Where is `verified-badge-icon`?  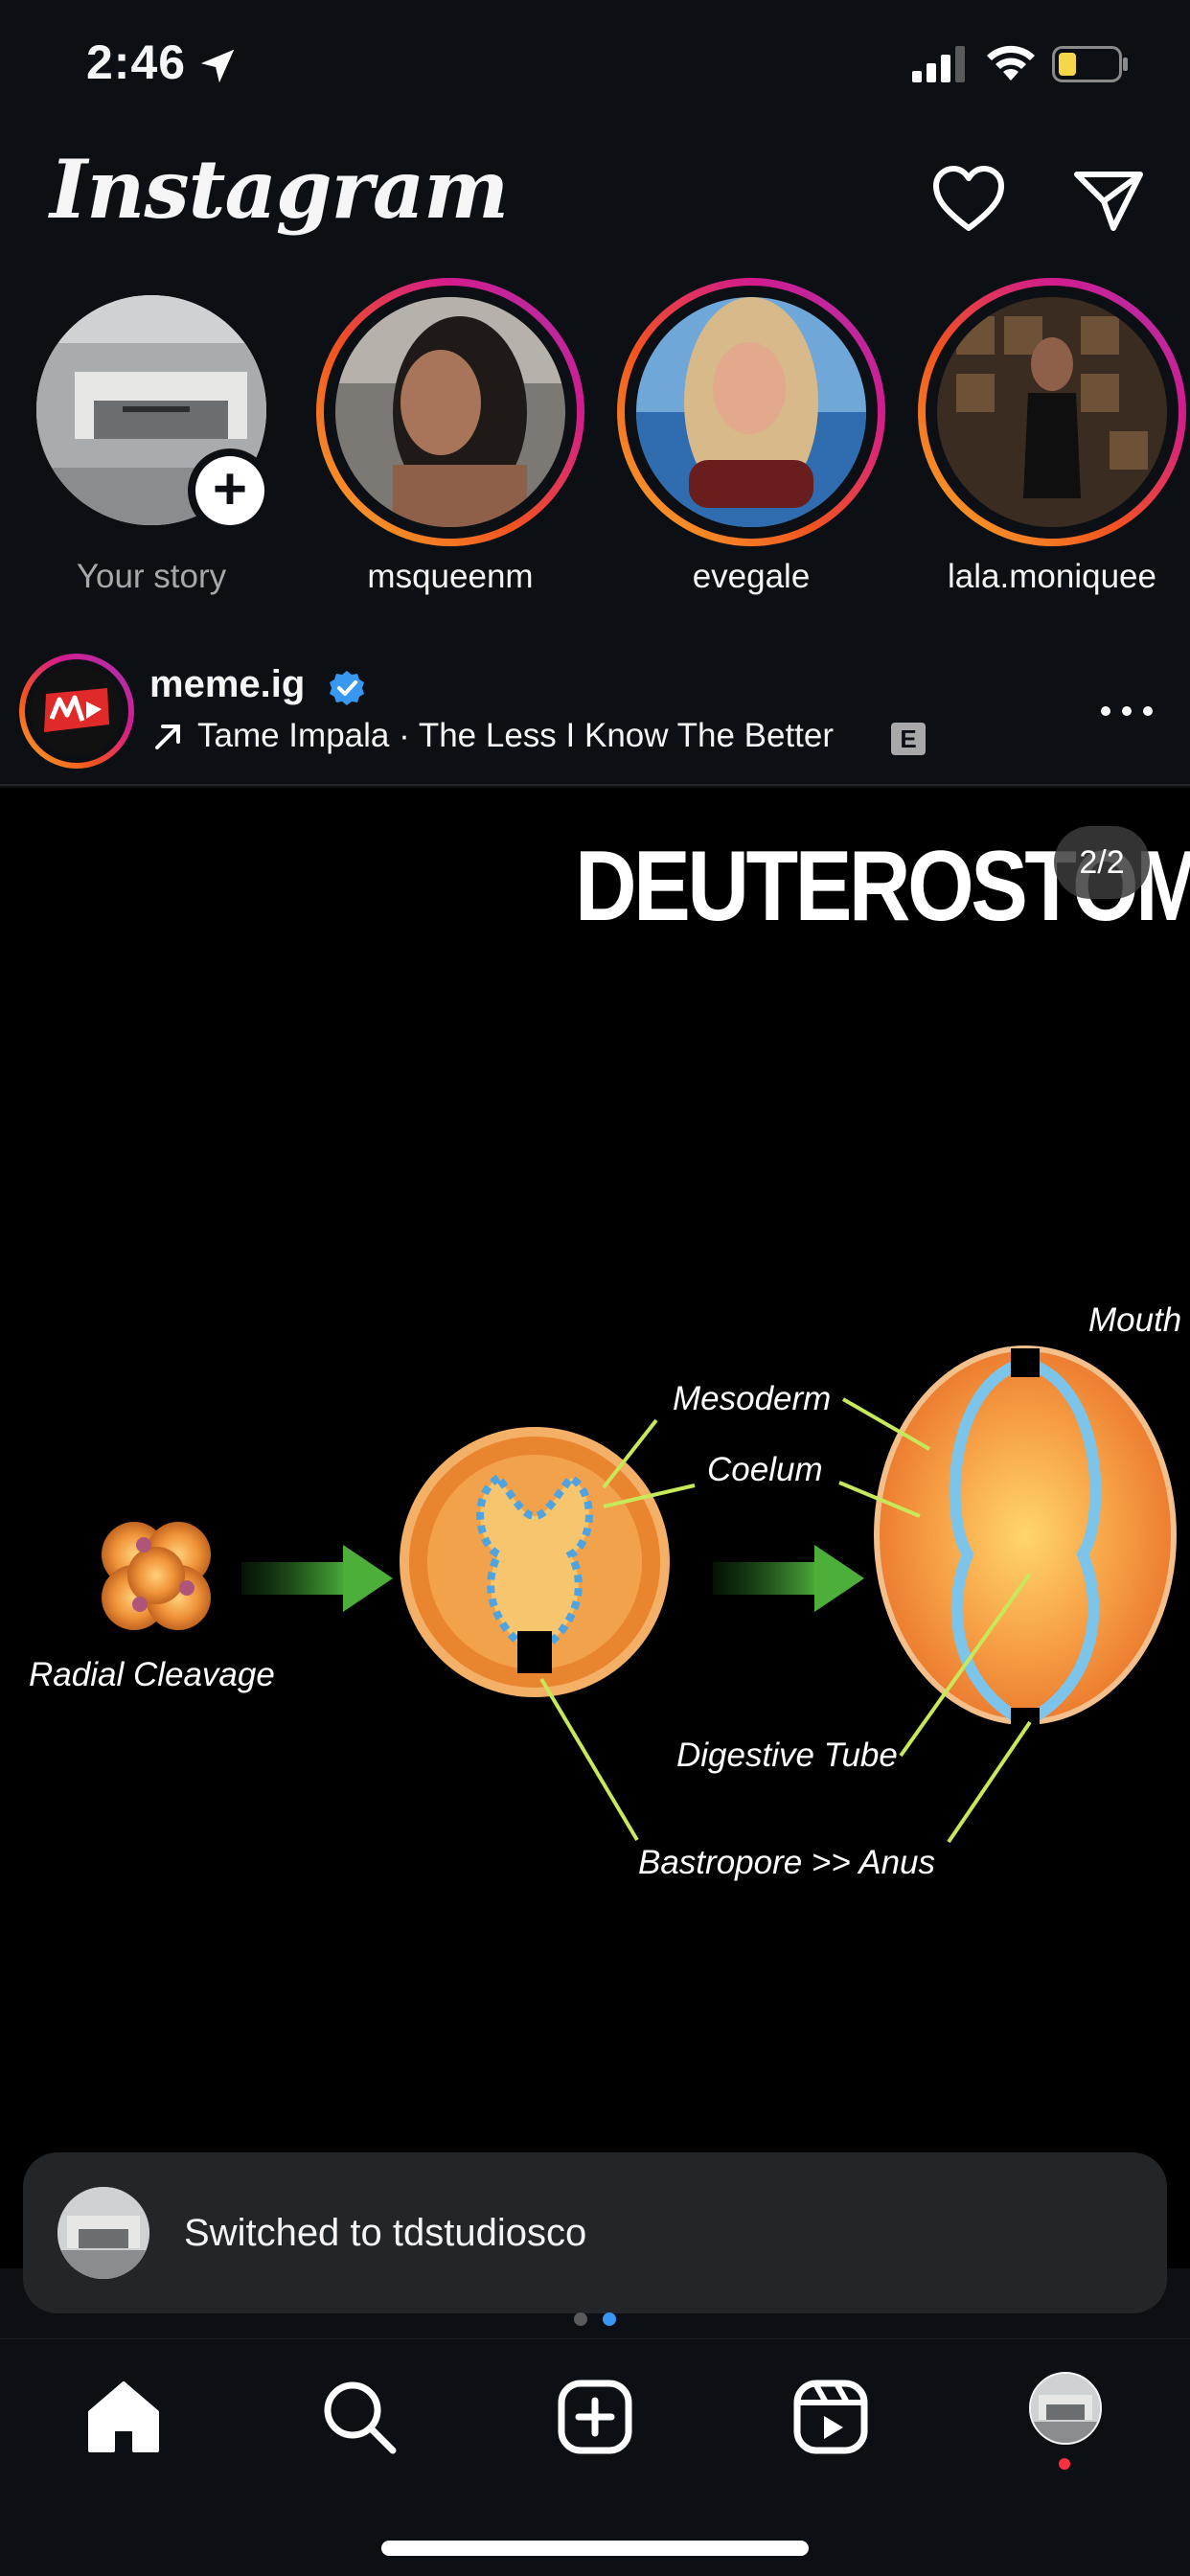 verified-badge-icon is located at coordinates (347, 688).